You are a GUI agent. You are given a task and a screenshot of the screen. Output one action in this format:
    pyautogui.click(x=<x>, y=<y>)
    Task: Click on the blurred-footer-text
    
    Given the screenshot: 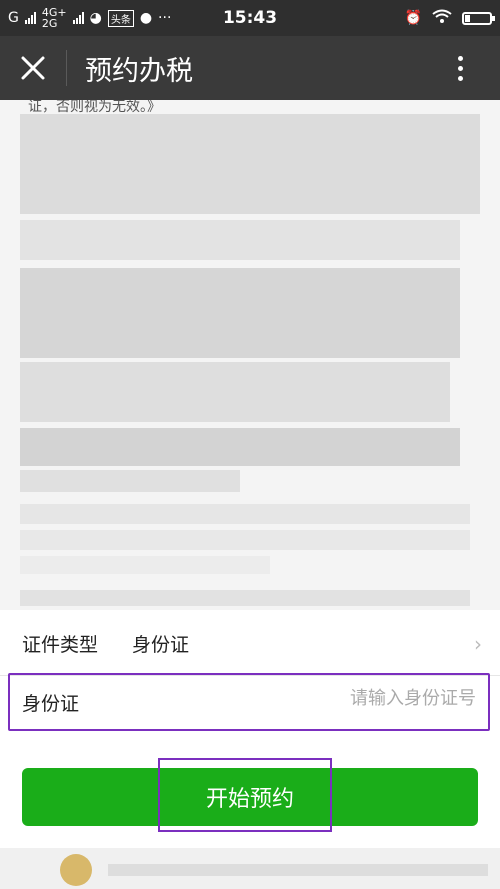 What is the action you would take?
    pyautogui.click(x=298, y=870)
    